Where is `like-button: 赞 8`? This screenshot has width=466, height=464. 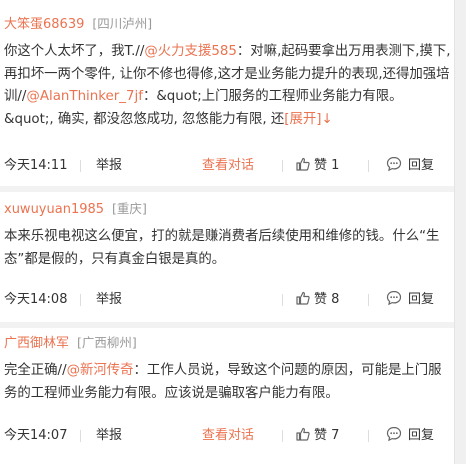 like-button: 赞 8 is located at coordinates (317, 300).